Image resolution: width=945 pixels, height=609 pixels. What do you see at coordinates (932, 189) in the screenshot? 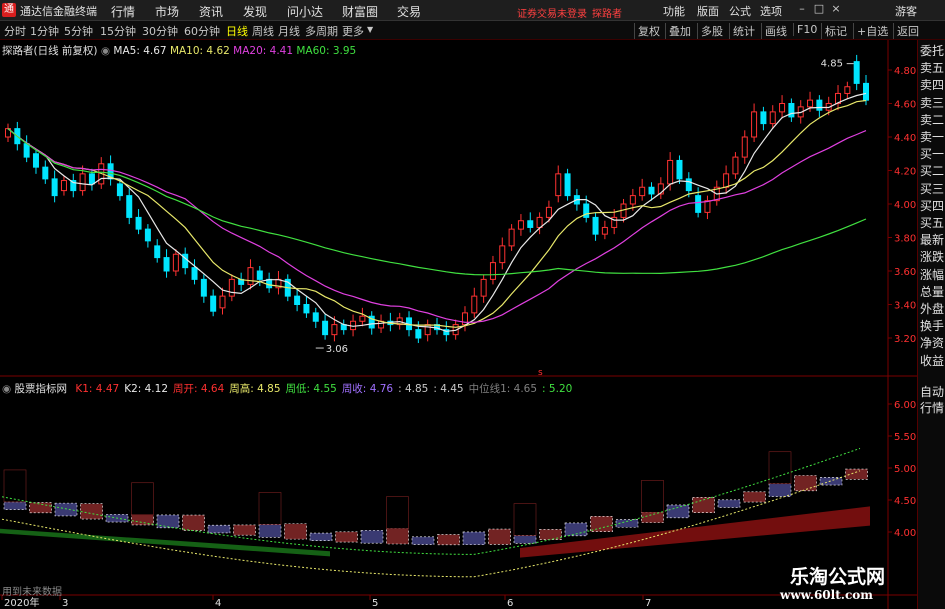
I see `side-item: 买三` at bounding box center [932, 189].